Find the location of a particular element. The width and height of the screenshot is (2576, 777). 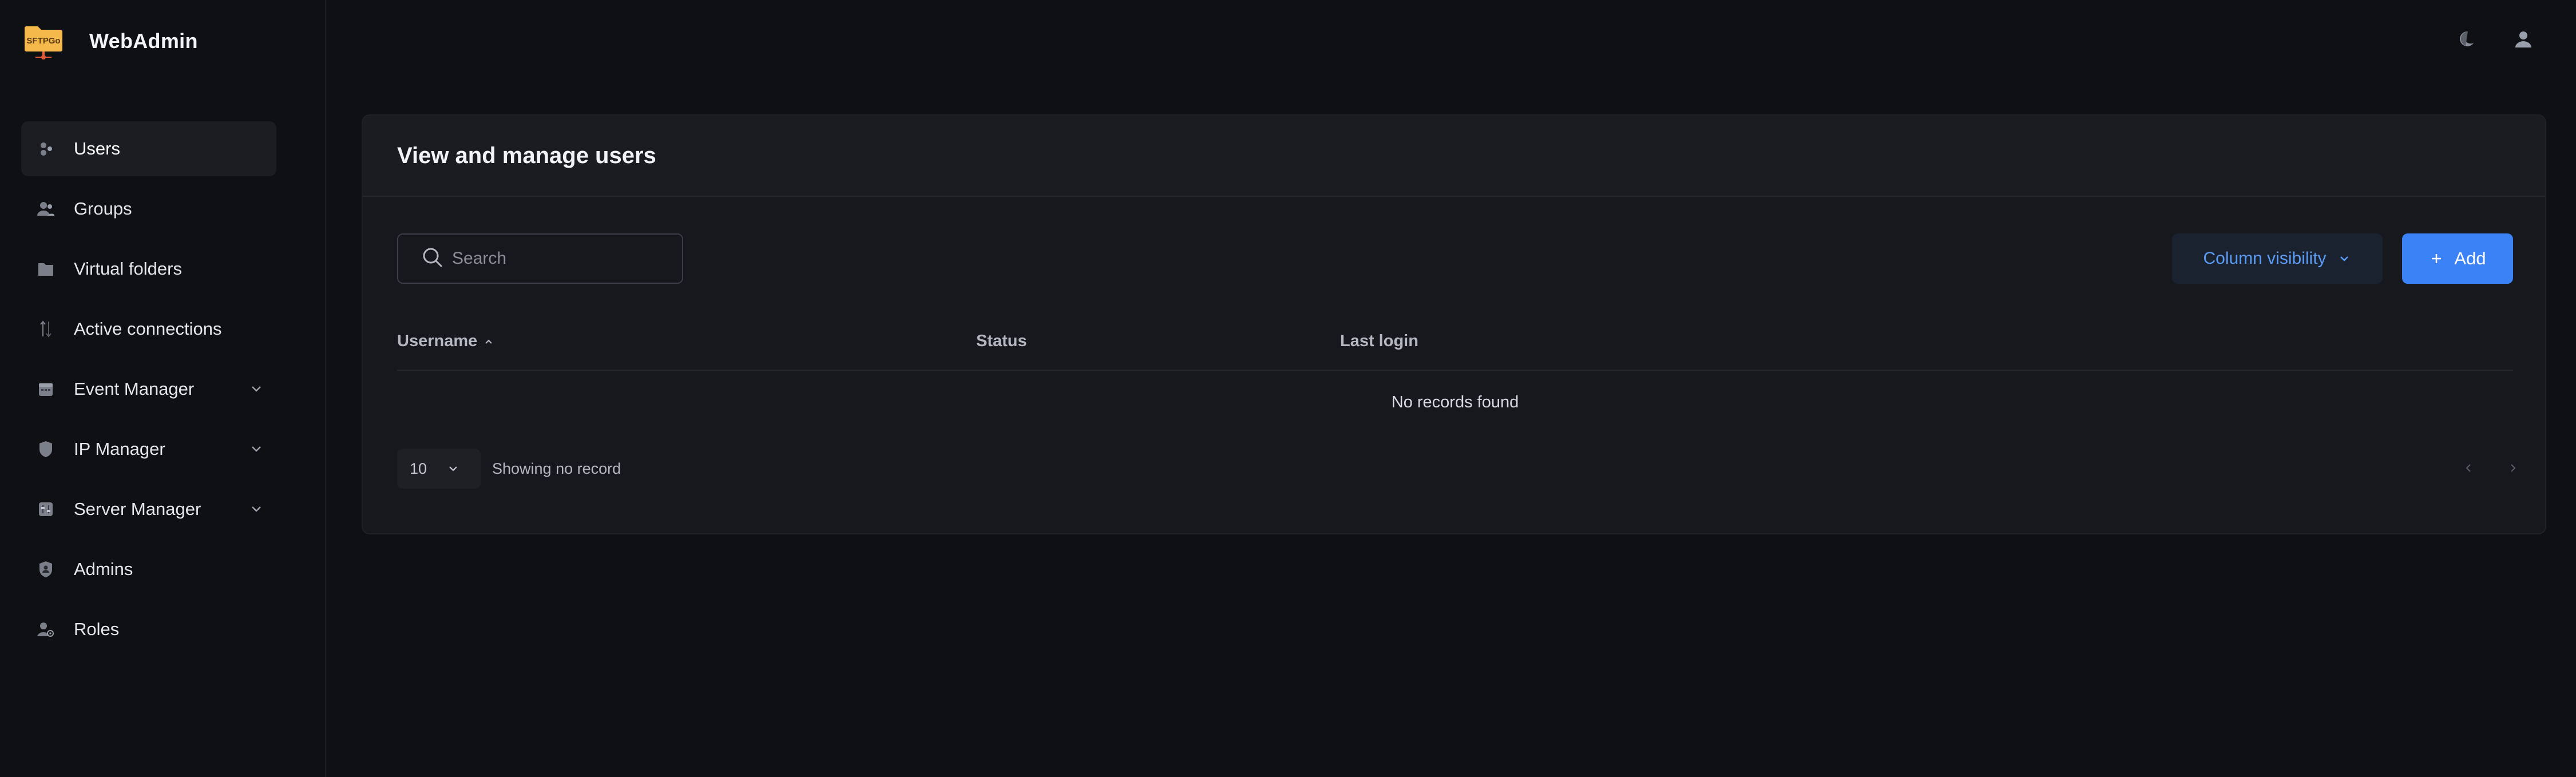

sidebar-item-admins: Admins is located at coordinates (149, 569).